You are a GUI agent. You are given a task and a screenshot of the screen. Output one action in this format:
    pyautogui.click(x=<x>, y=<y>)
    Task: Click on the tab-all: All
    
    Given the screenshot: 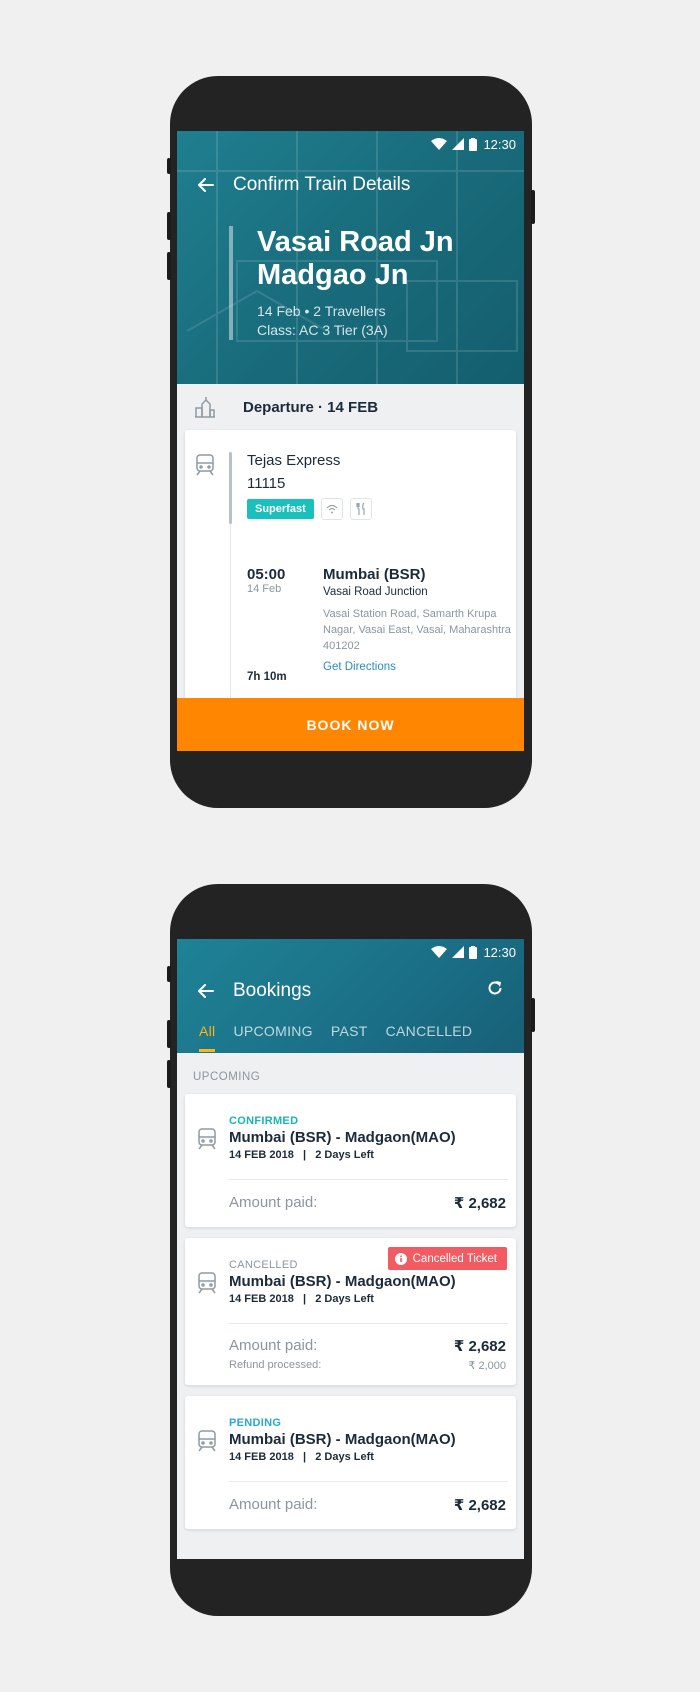 What is the action you would take?
    pyautogui.click(x=207, y=1033)
    